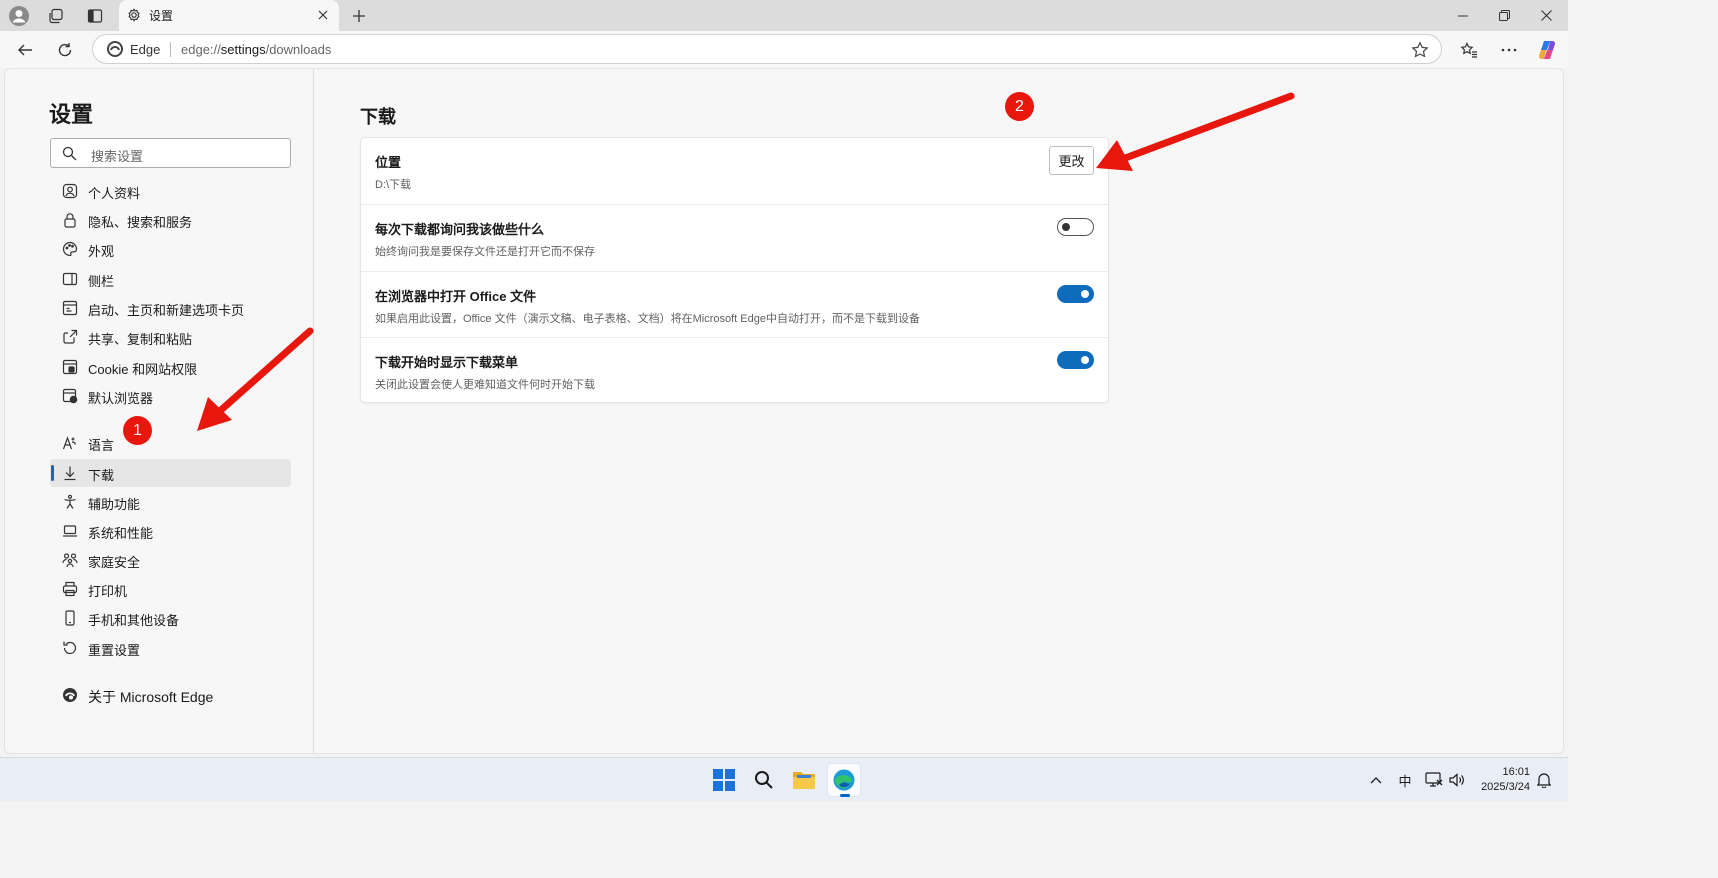 The image size is (1718, 878). I want to click on sidebar-title: 设置, so click(71, 114).